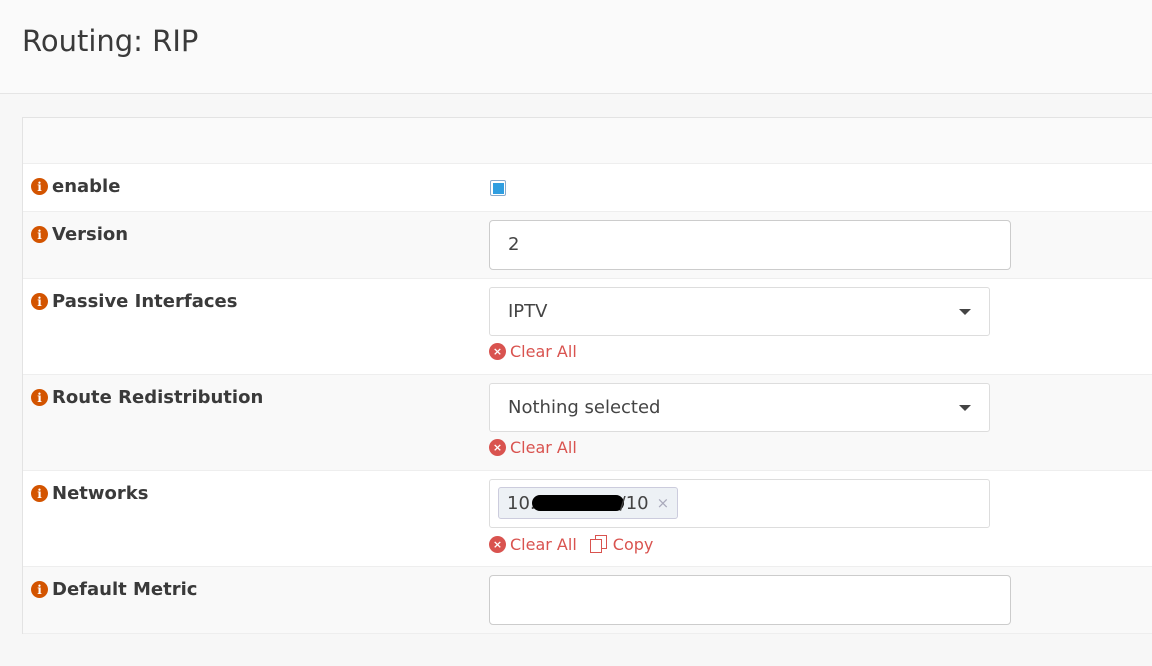 The width and height of the screenshot is (1152, 666). Describe the element at coordinates (633, 544) in the screenshot. I see `copy-label: Copy` at that location.